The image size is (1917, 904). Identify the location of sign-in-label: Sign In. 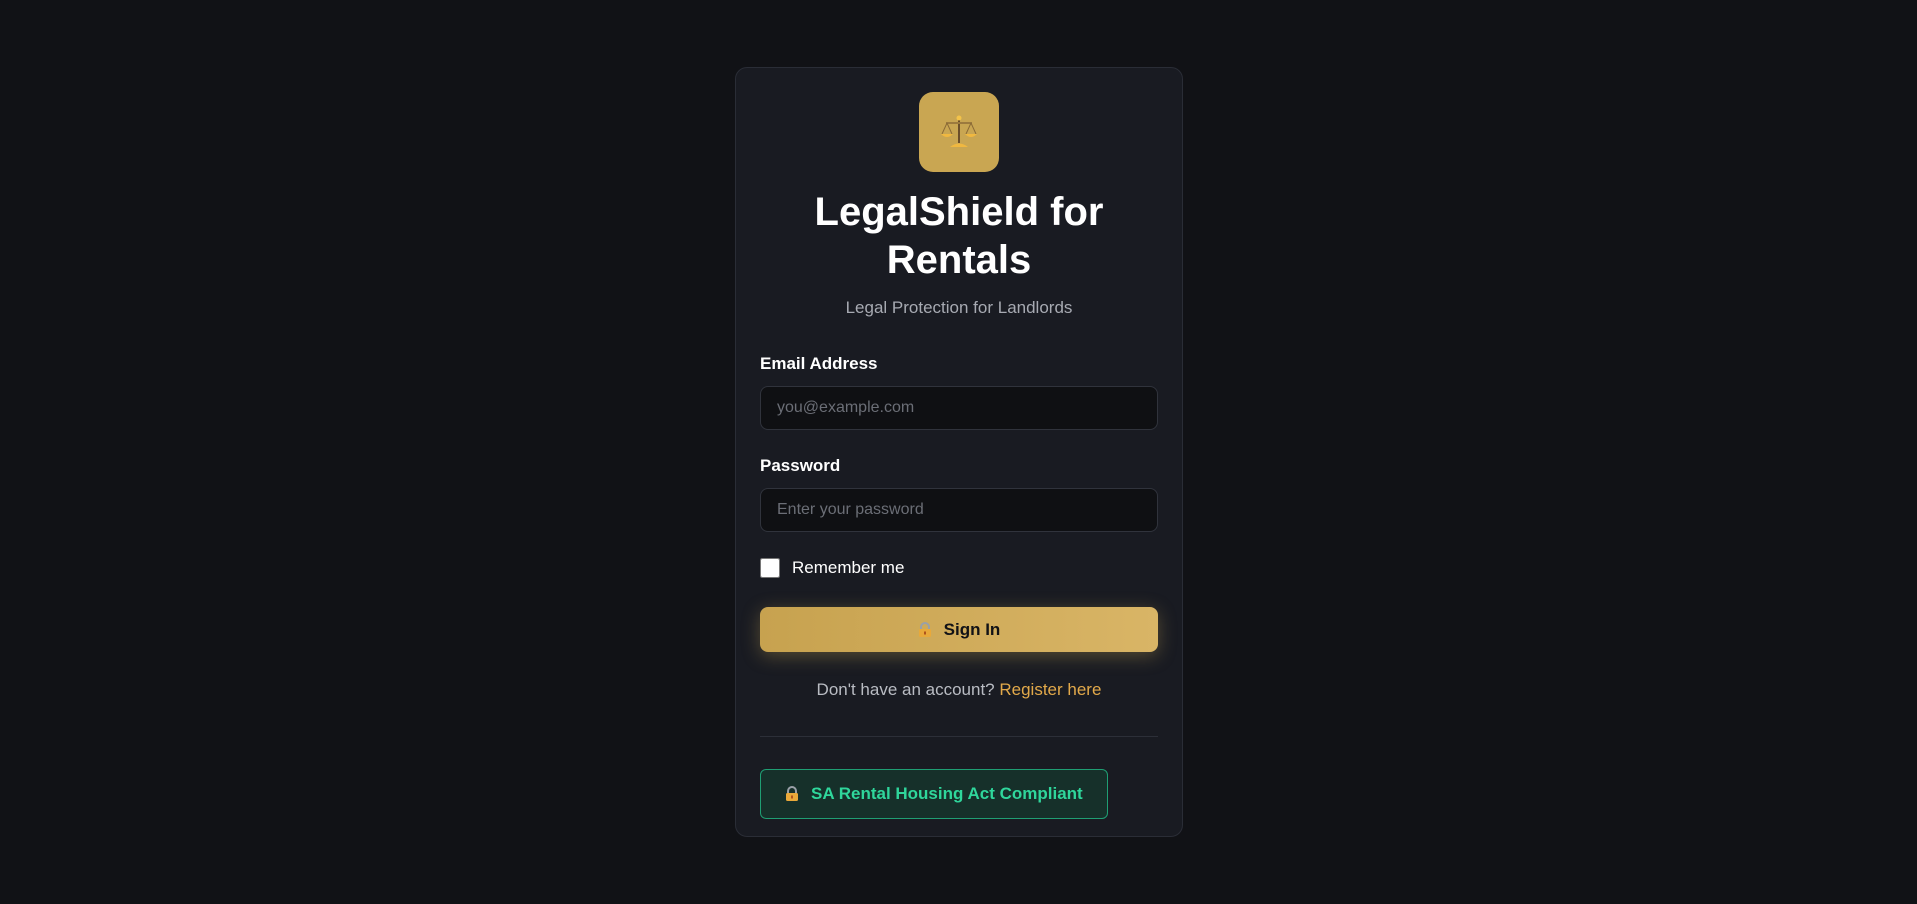
(972, 629).